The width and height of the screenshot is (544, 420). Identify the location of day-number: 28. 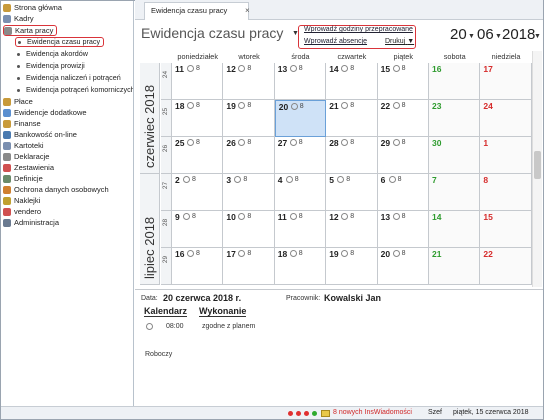
(334, 143).